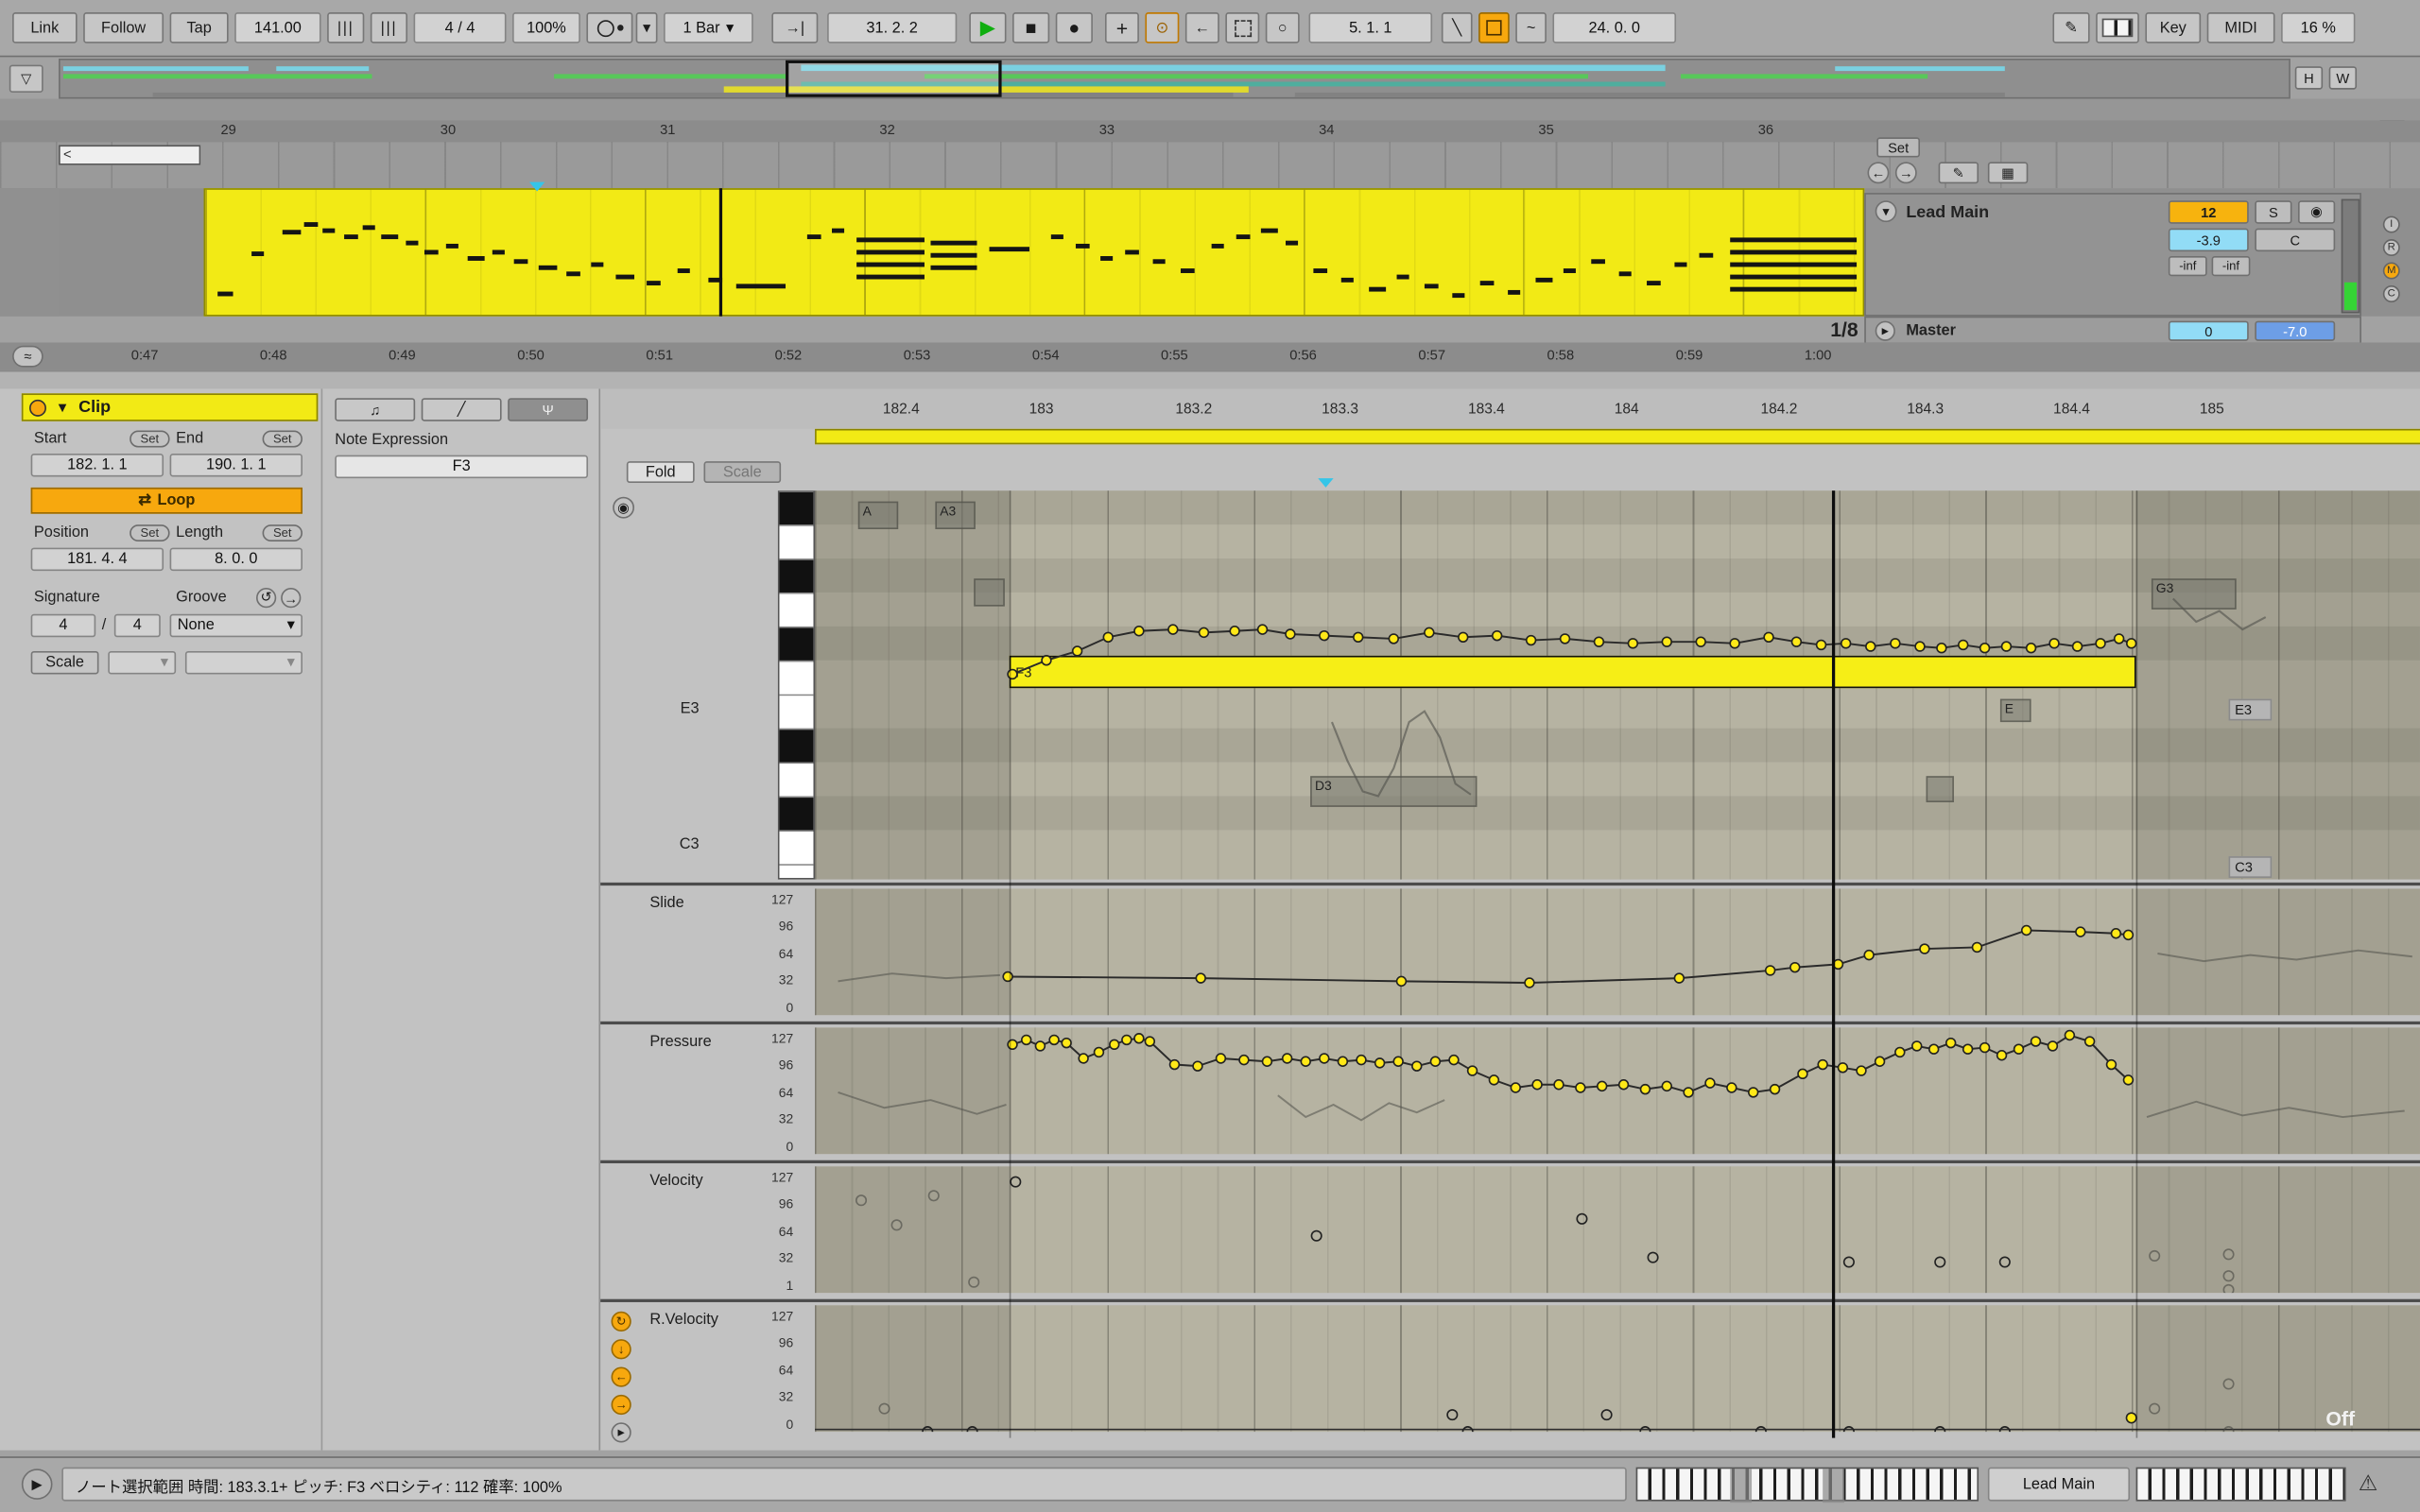 Image resolution: width=2420 pixels, height=1512 pixels. Describe the element at coordinates (892, 27) in the screenshot. I see `arrangement-position-field: 31. 2. 2` at that location.